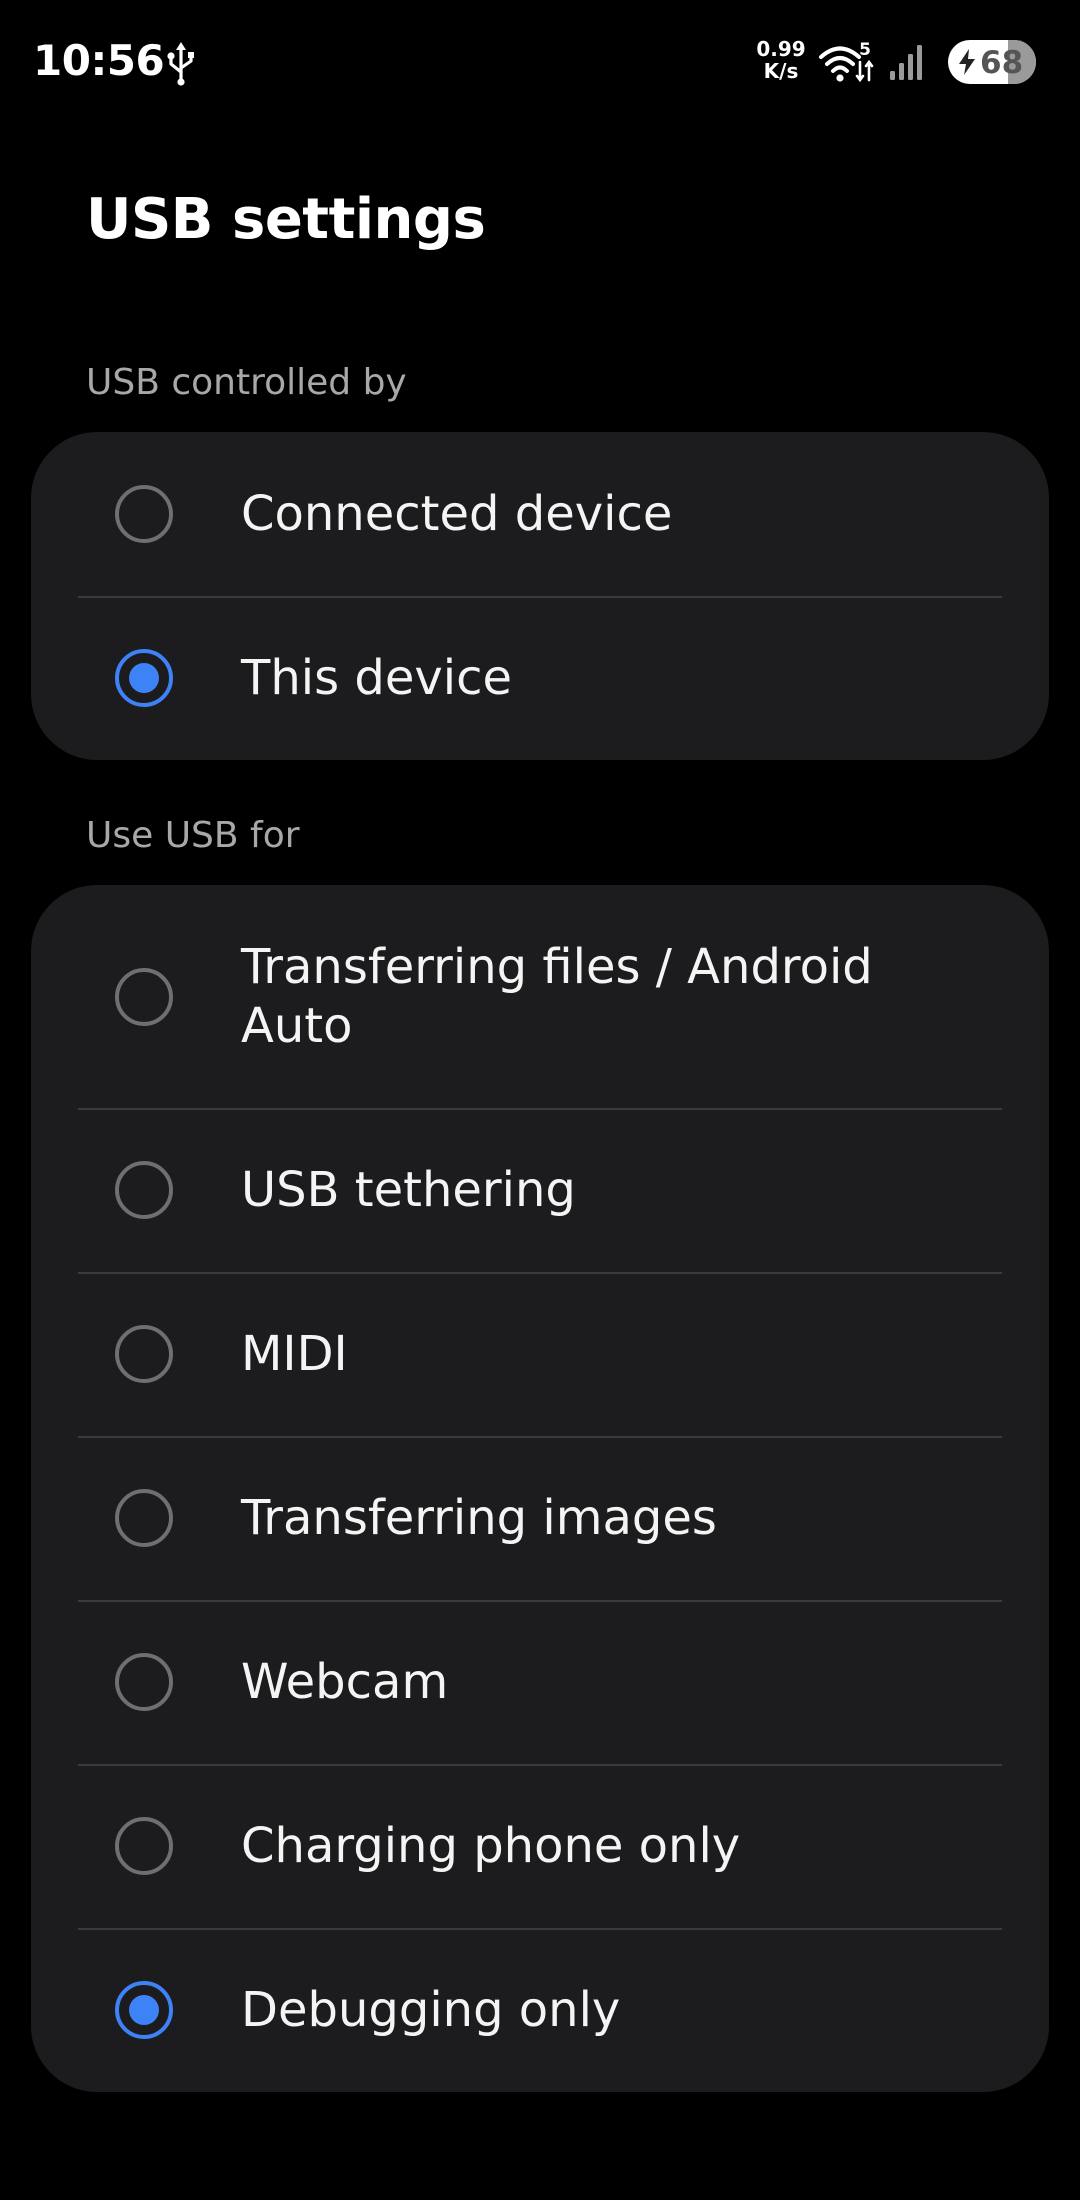 This screenshot has width=1080, height=2200. What do you see at coordinates (540, 1682) in the screenshot?
I see `option-webcam: Webcam` at bounding box center [540, 1682].